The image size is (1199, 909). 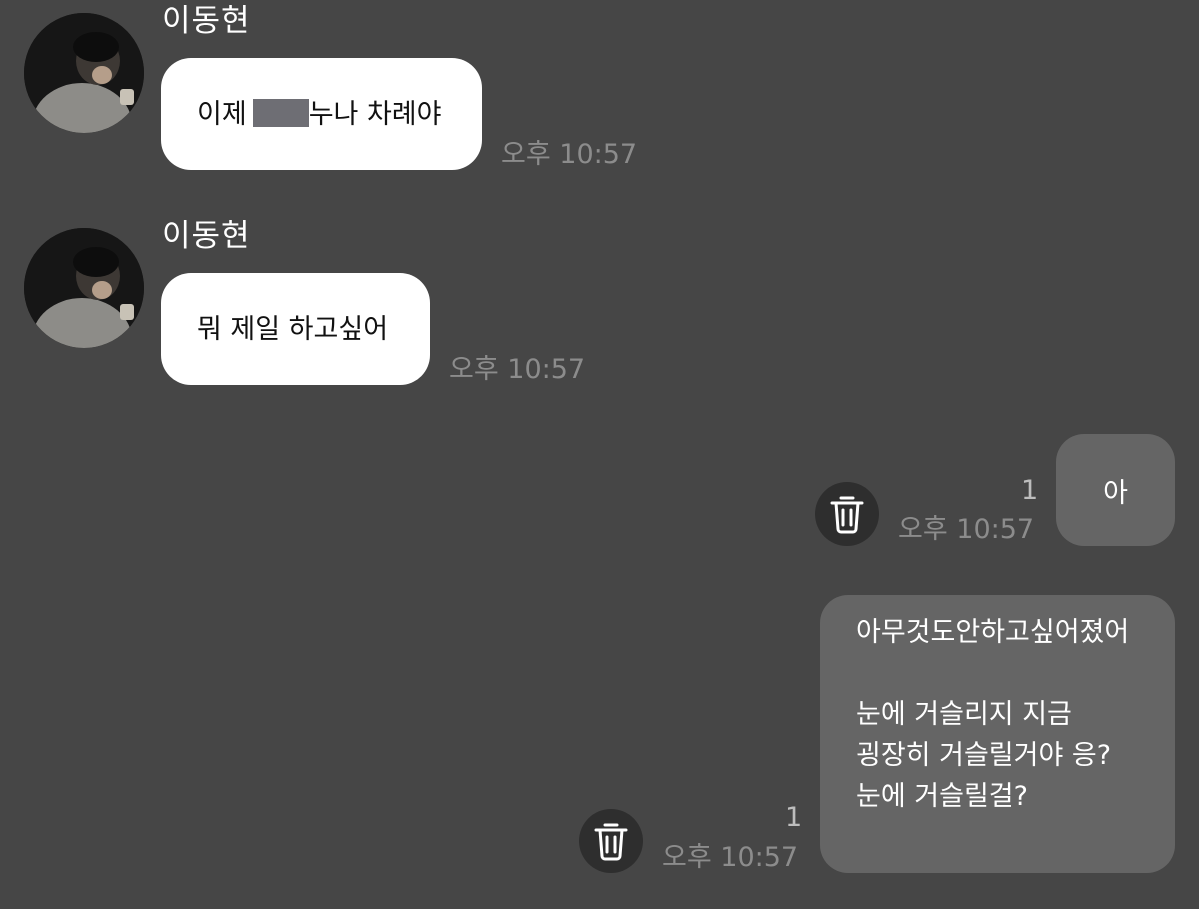 I want to click on outgoing-message-bubble: 아, so click(x=1115, y=490).